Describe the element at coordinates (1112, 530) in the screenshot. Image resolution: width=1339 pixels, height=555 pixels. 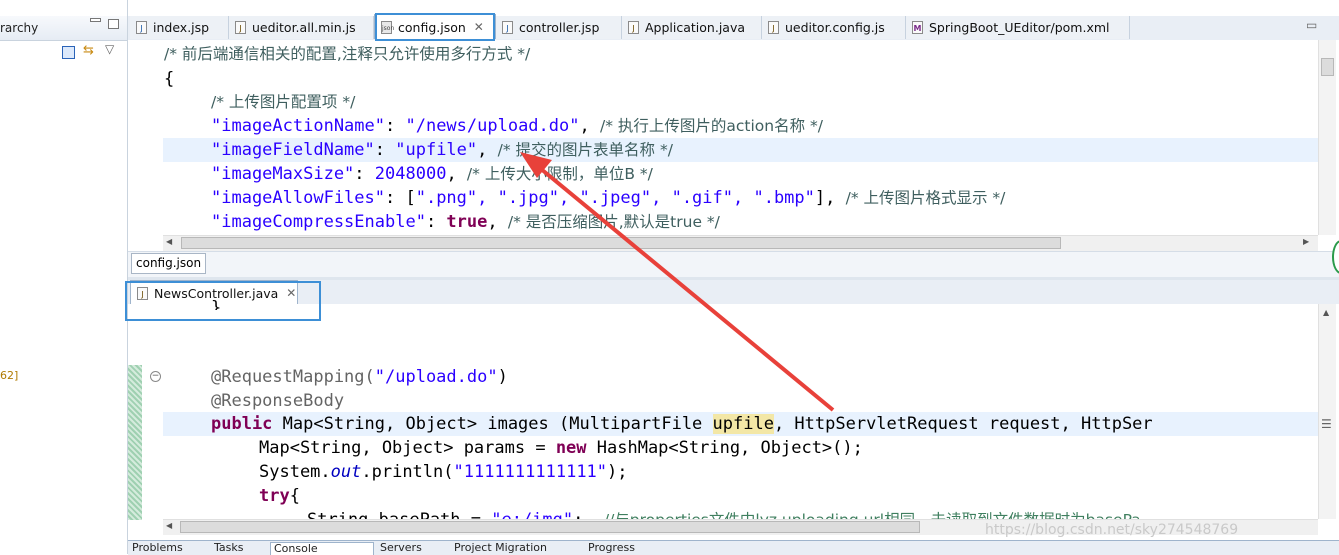
I see `watermark: https://blog.csdn.net/sky274548769` at that location.